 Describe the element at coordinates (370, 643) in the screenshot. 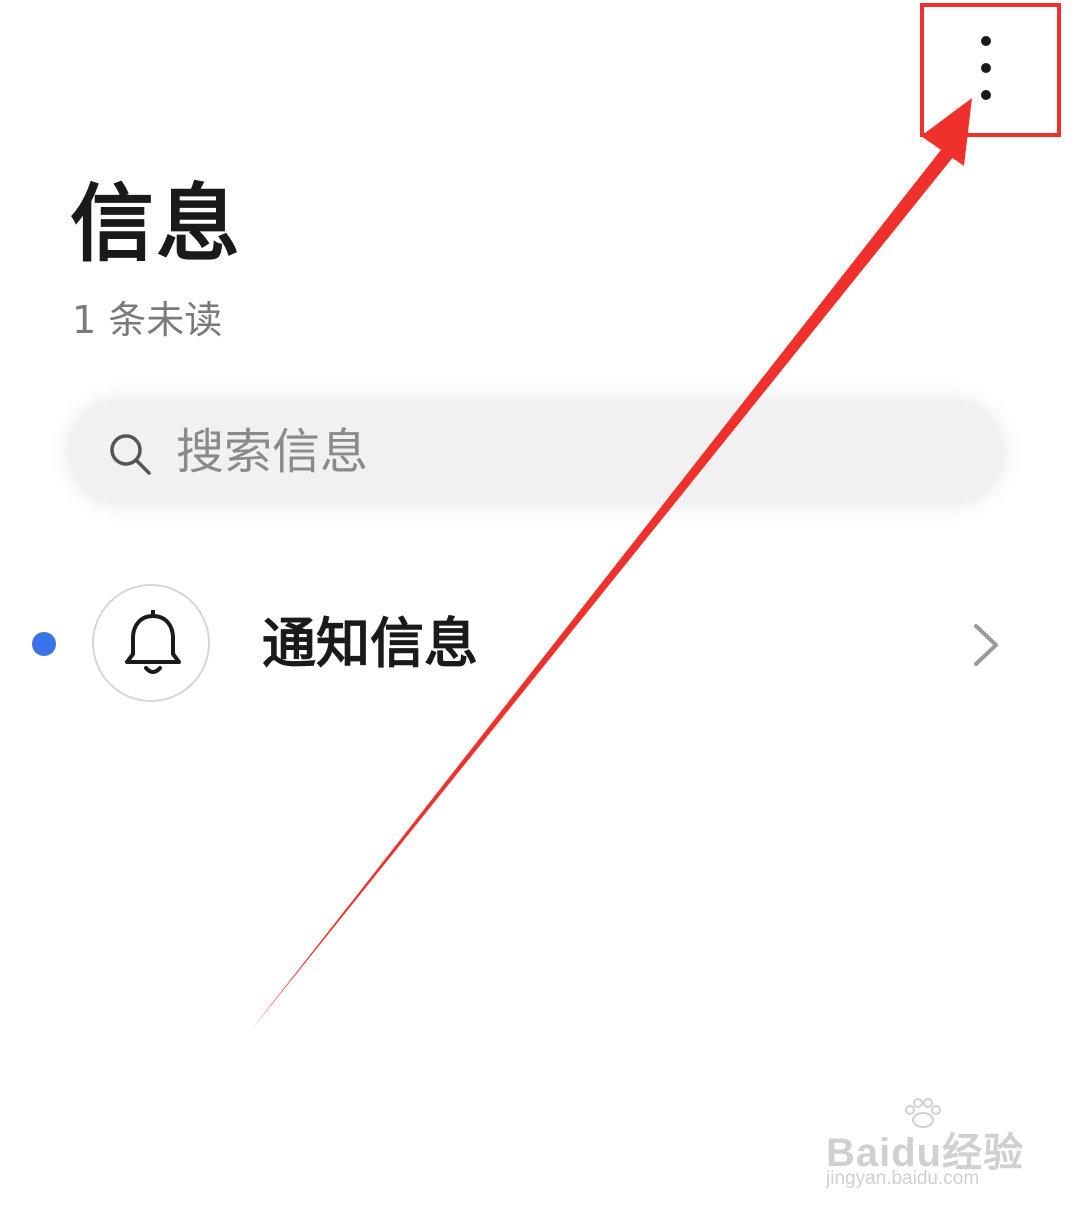

I see `list-item-label: 通知信息` at that location.